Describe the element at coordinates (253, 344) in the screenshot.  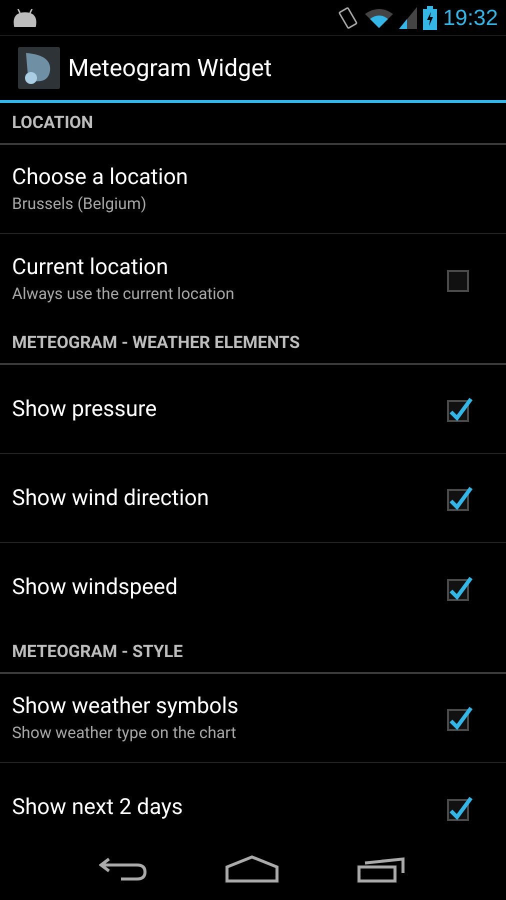
I see `section-header: METEOGRAM - WEATHER ELEMENTS` at that location.